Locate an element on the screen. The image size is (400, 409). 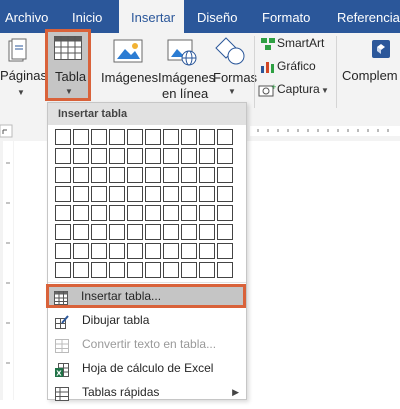
menu-item-dibujar-tabla: Dibujar tabla is located at coordinates (147, 320).